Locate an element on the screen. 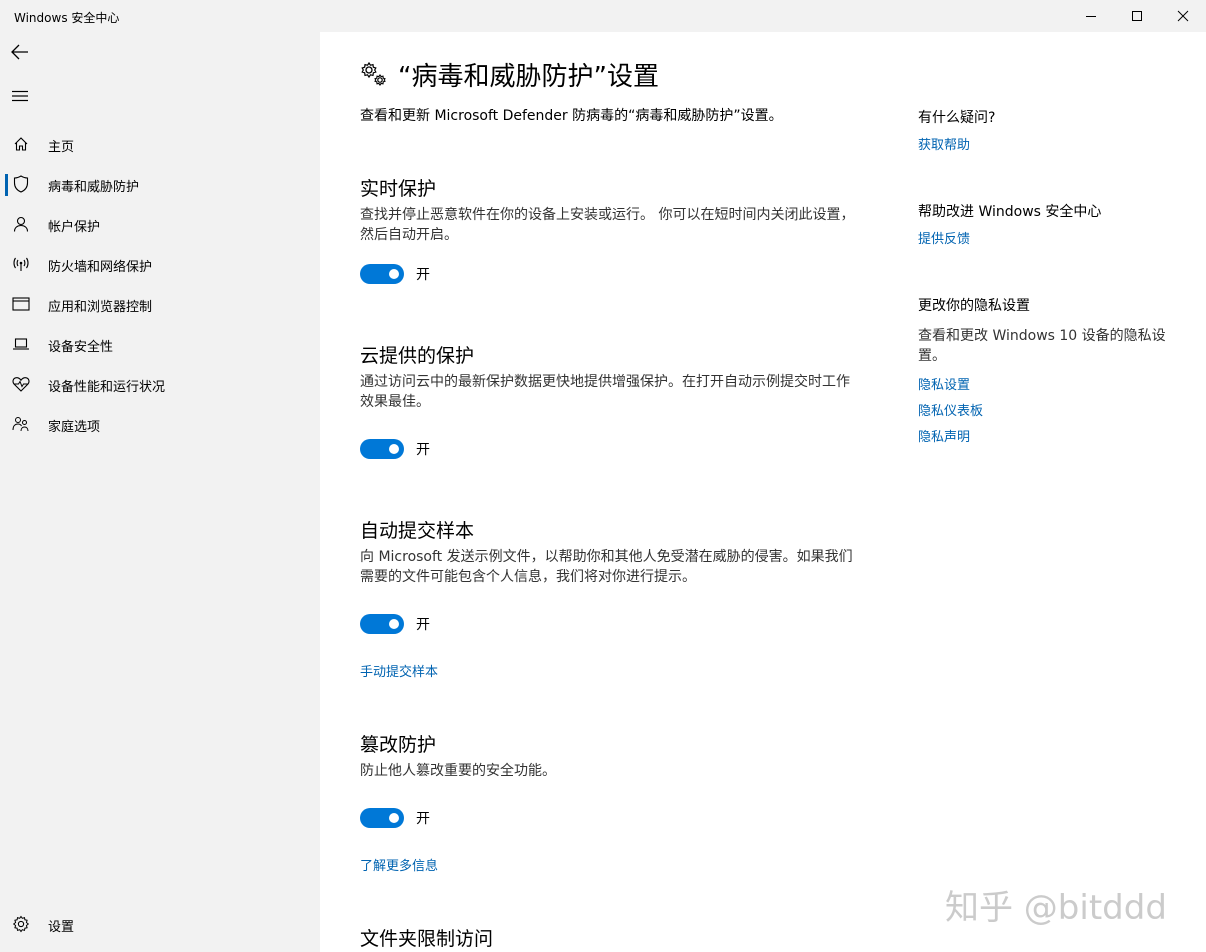 This screenshot has width=1206, height=952. tamper-protection-toggle is located at coordinates (382, 818).